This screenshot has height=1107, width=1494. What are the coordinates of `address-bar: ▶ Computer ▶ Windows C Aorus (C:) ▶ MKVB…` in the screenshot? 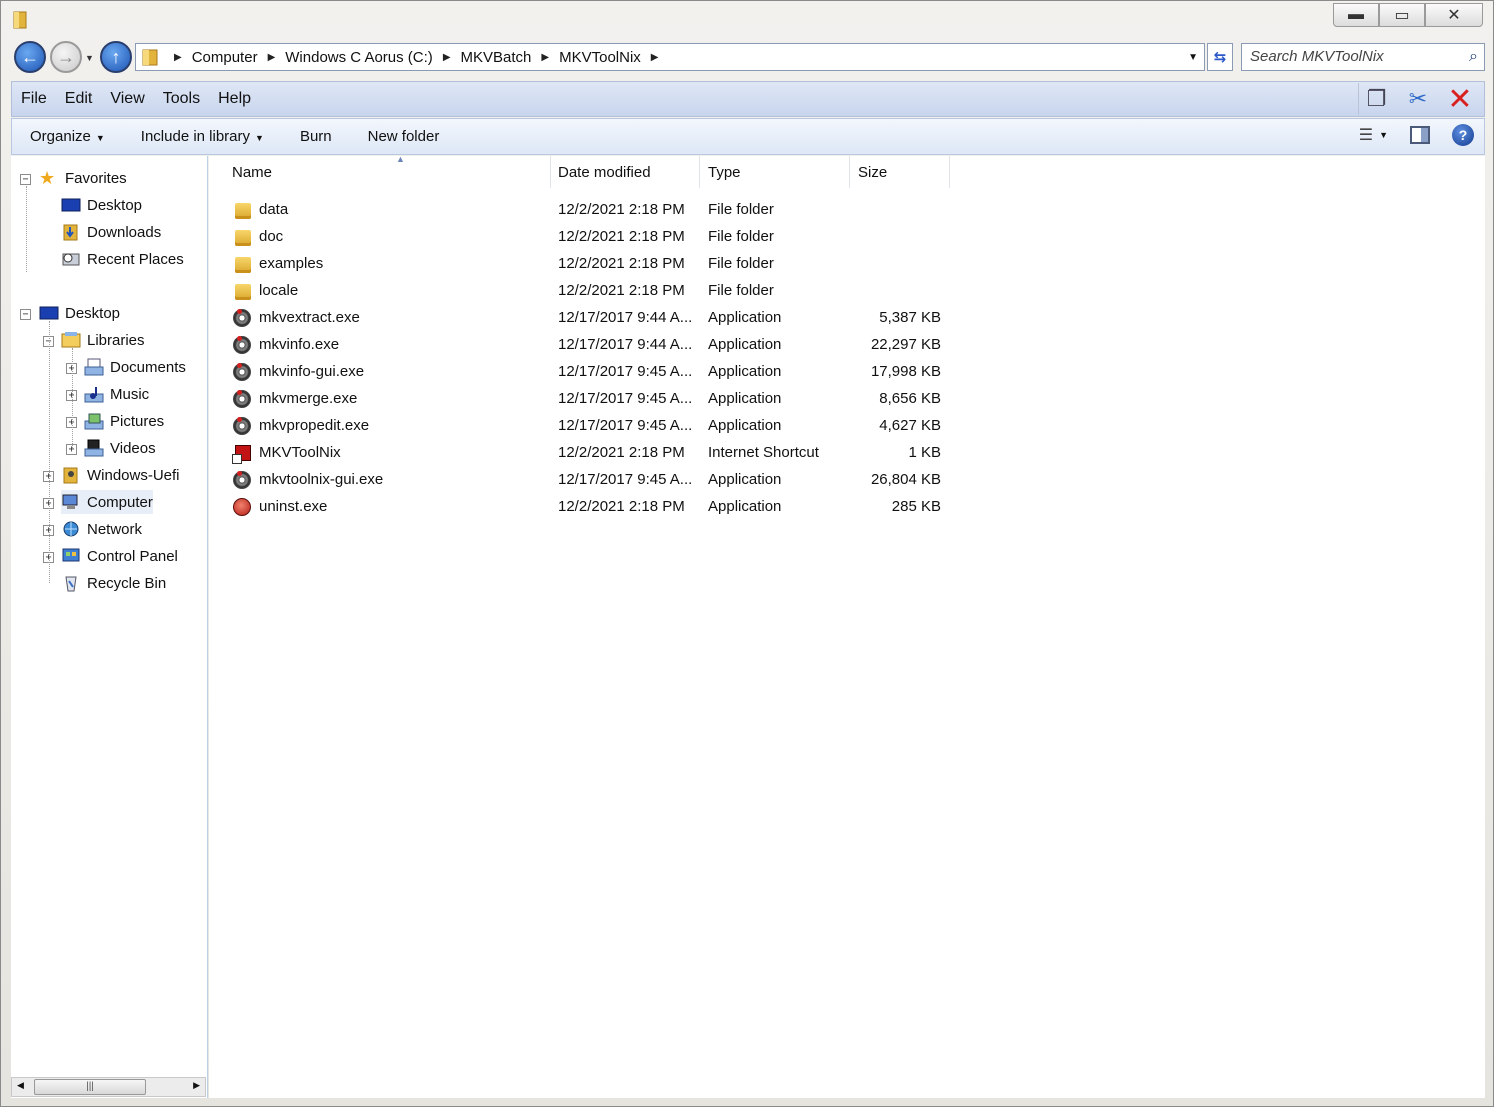 It's located at (670, 57).